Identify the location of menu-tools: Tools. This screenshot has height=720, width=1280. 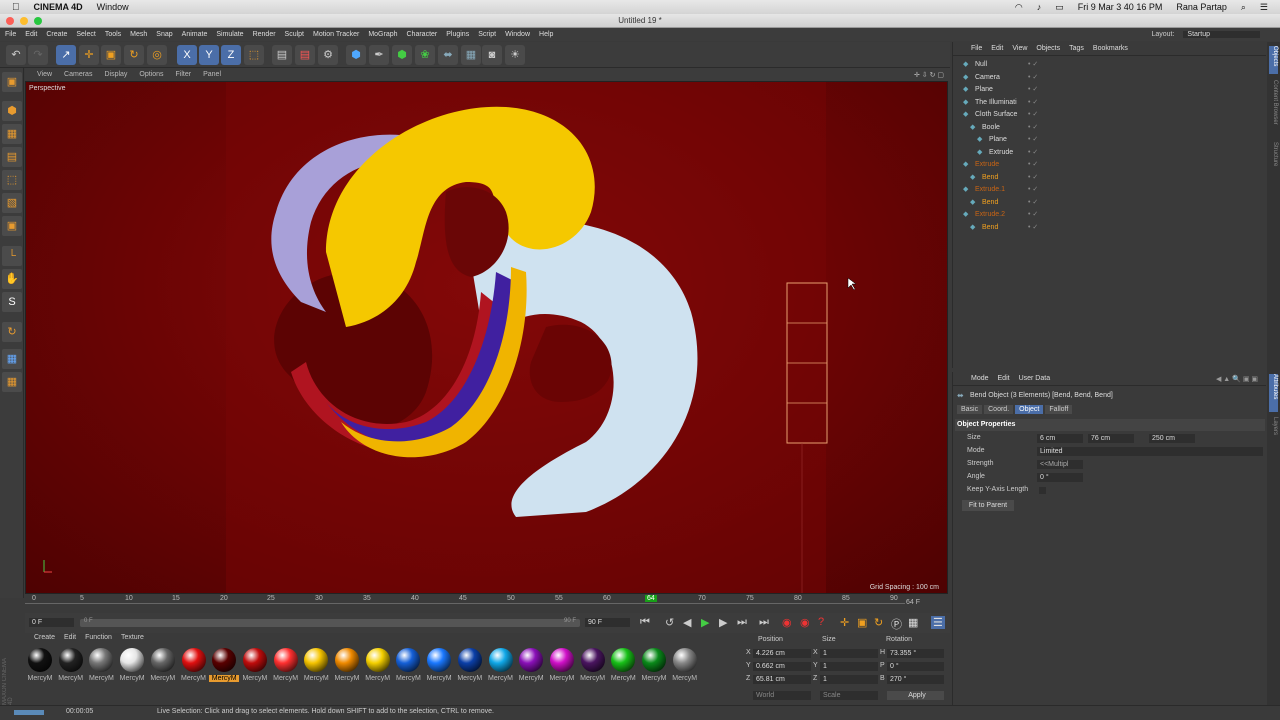
(113, 34).